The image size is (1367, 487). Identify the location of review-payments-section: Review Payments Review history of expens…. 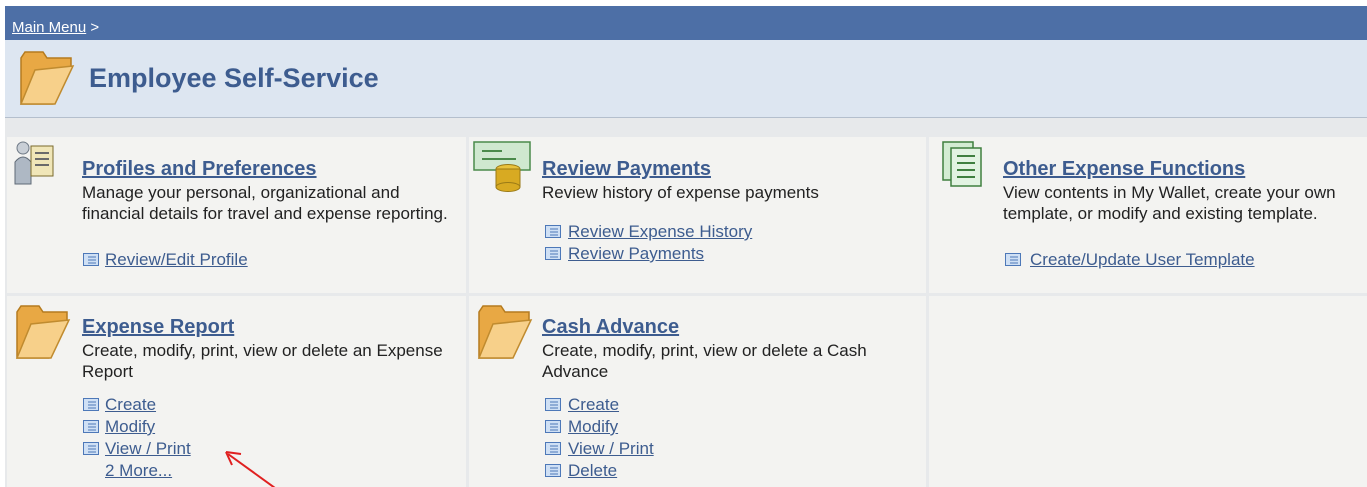
(697, 215).